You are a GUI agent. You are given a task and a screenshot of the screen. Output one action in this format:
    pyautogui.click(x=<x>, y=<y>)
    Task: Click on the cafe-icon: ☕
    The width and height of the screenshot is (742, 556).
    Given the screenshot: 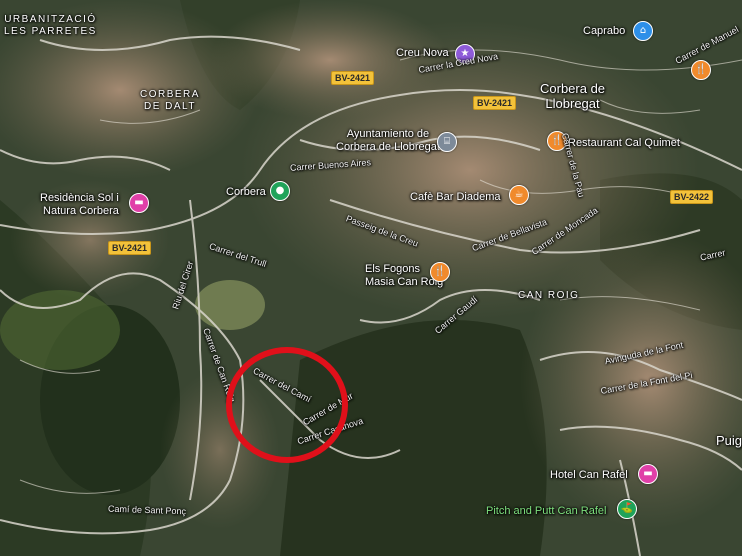 What is the action you would take?
    pyautogui.click(x=519, y=195)
    